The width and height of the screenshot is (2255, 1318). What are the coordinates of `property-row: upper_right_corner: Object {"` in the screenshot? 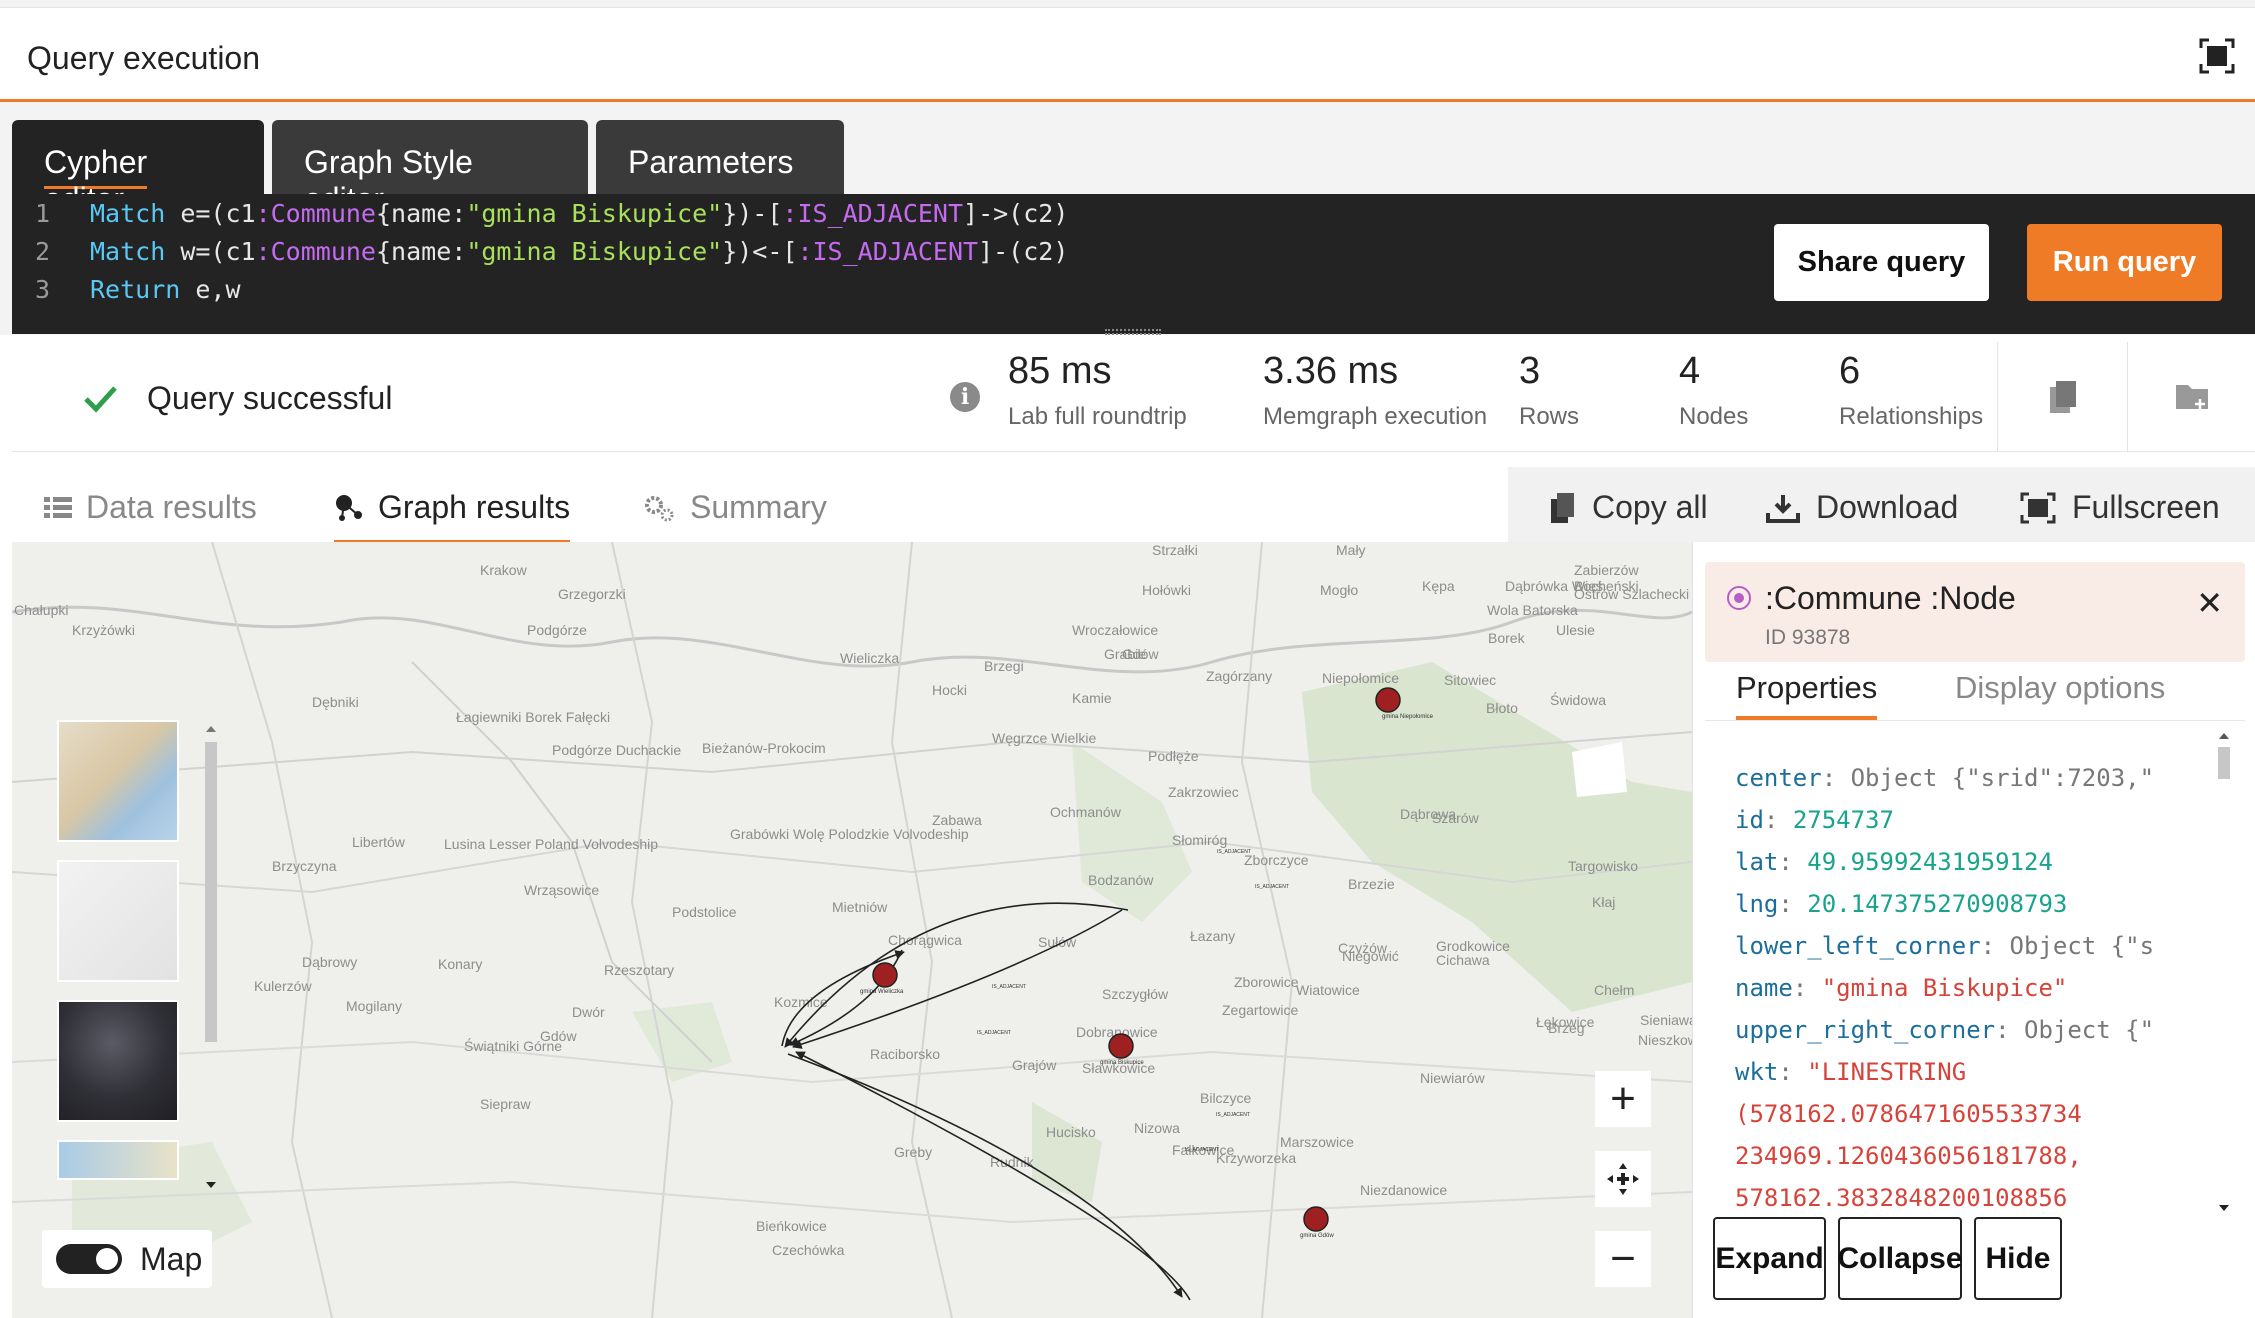 It's located at (1945, 1030).